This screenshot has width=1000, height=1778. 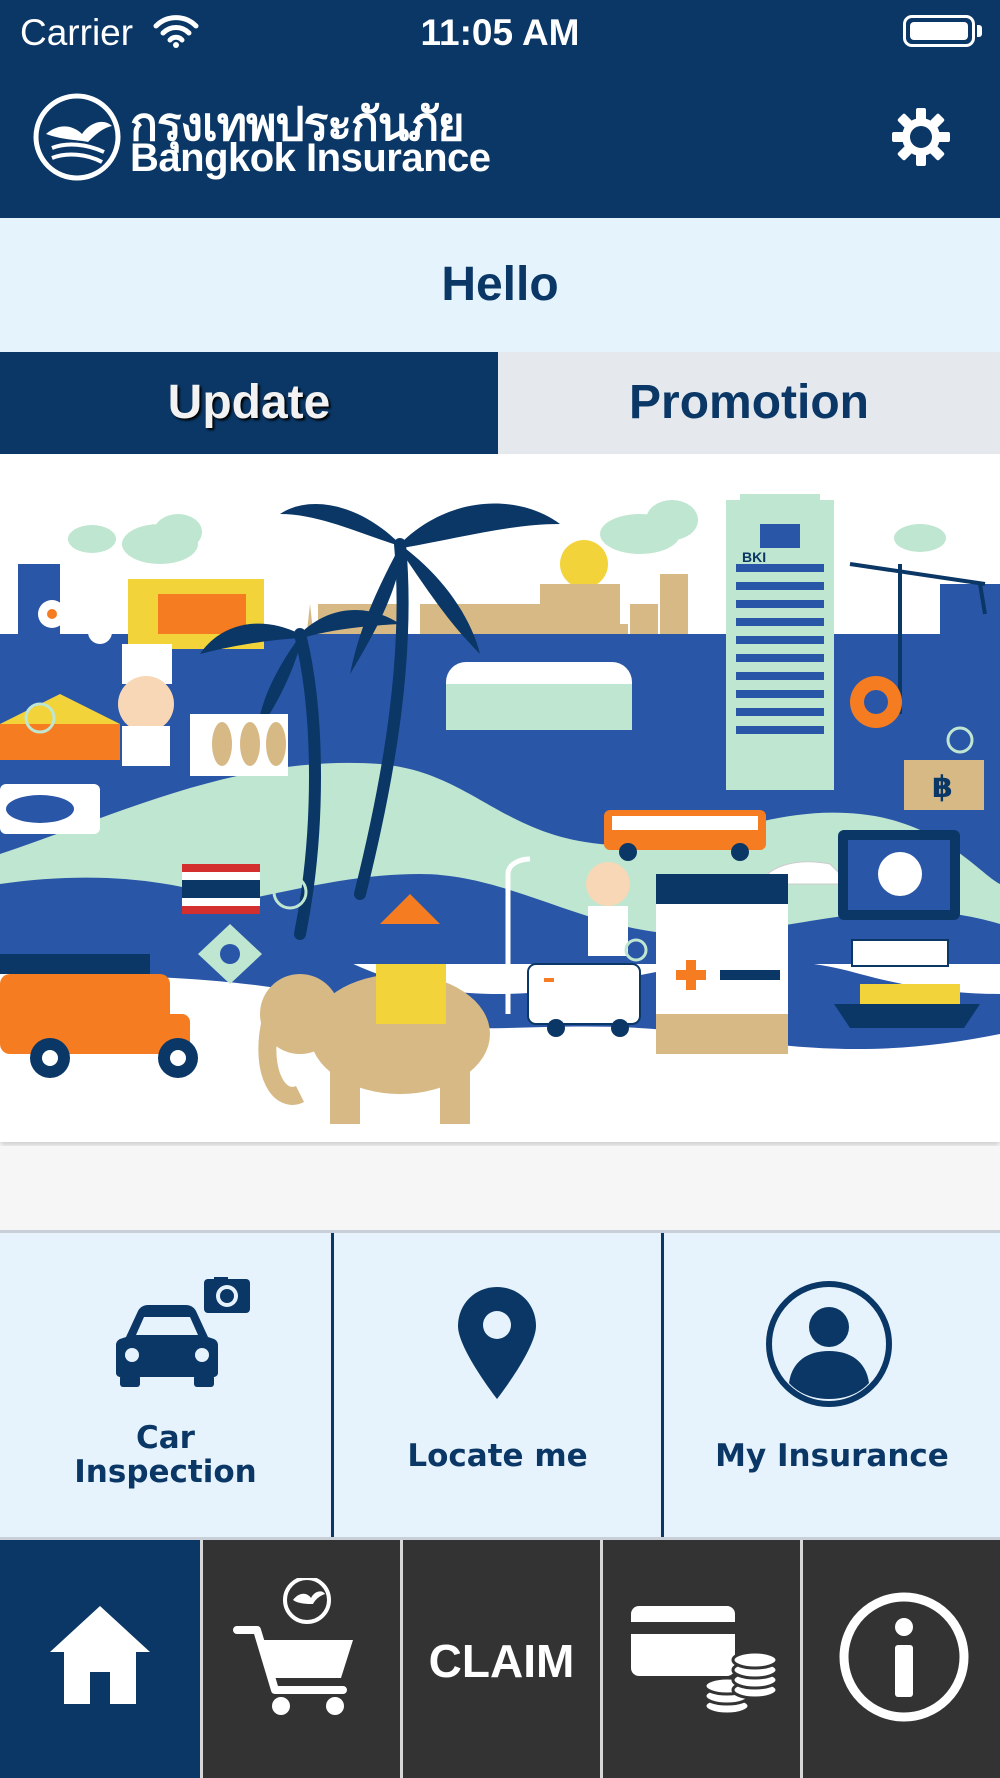 I want to click on my-insurance-button: My Insurance, so click(x=832, y=1385).